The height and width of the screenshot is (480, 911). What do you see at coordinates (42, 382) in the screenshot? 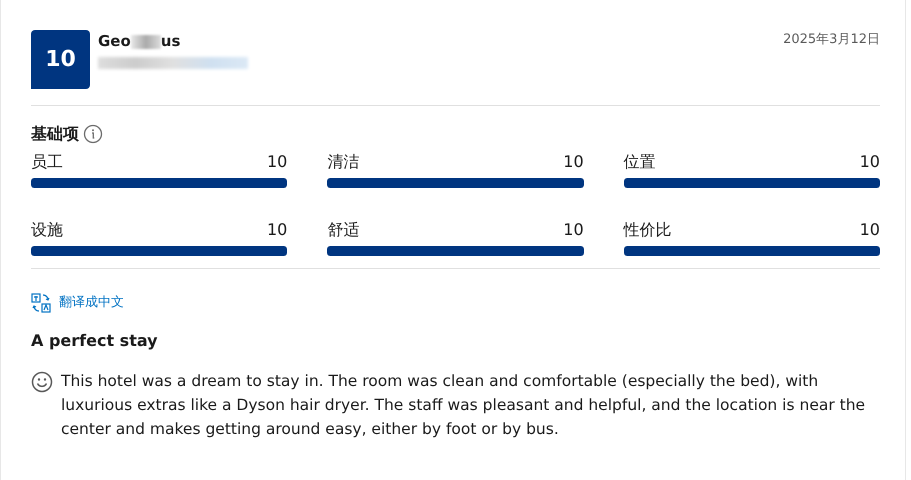
I see `smiley-icon` at bounding box center [42, 382].